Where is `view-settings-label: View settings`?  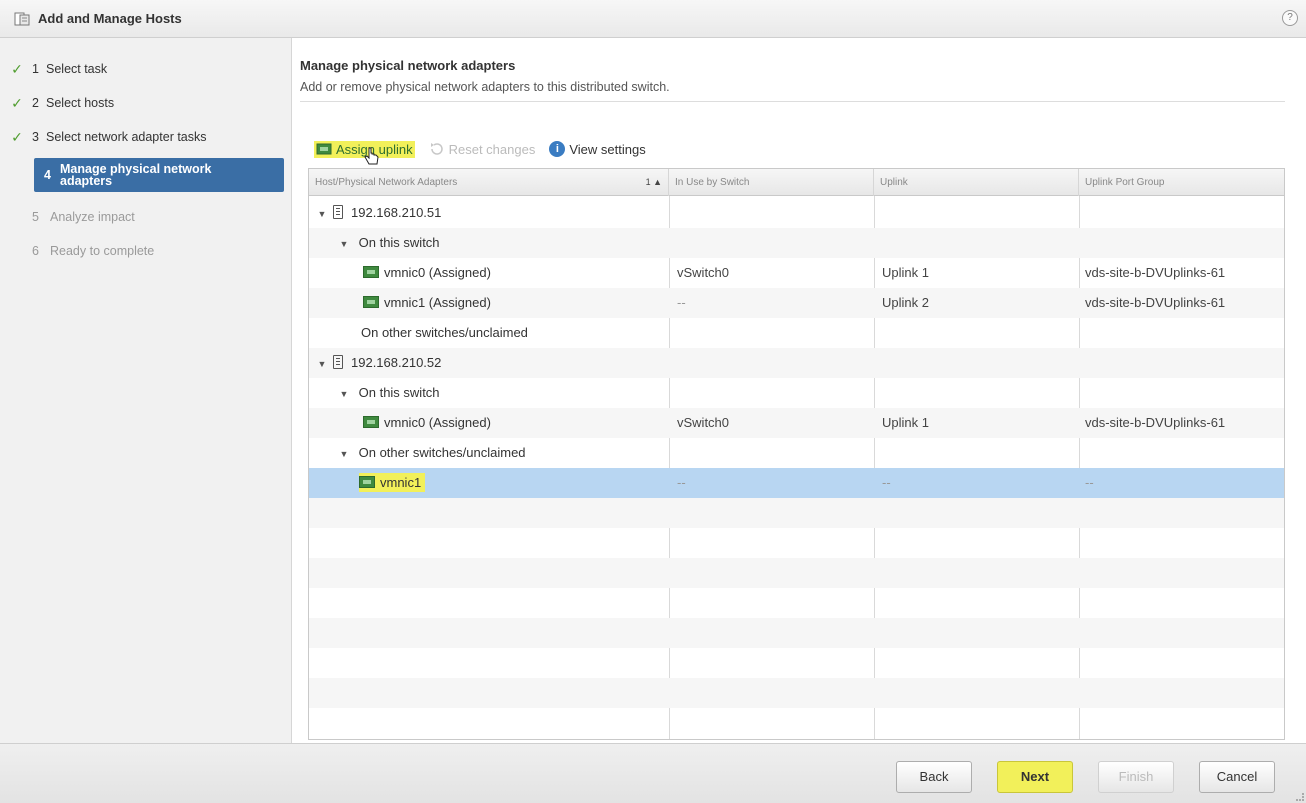 view-settings-label: View settings is located at coordinates (607, 149).